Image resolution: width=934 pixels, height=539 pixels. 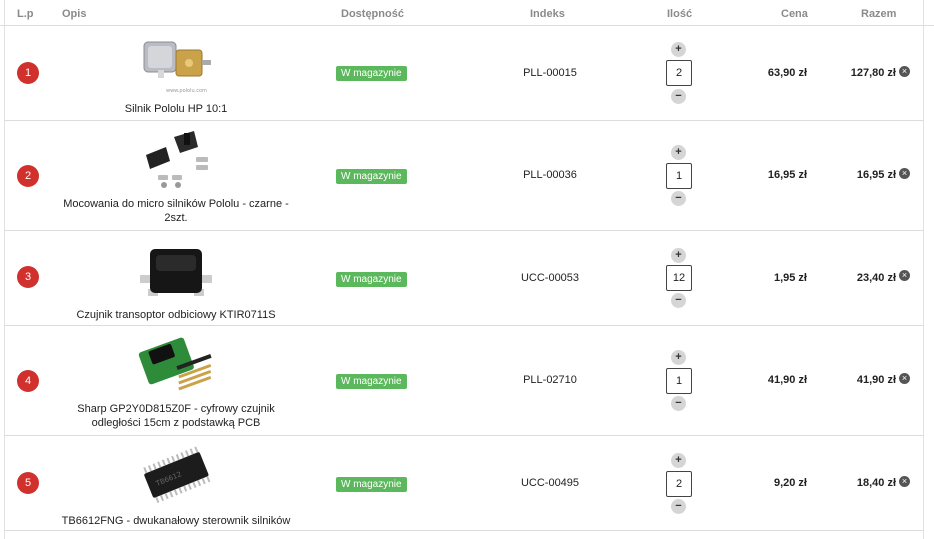 I want to click on product-image-motor-bracket, so click(x=176, y=163).